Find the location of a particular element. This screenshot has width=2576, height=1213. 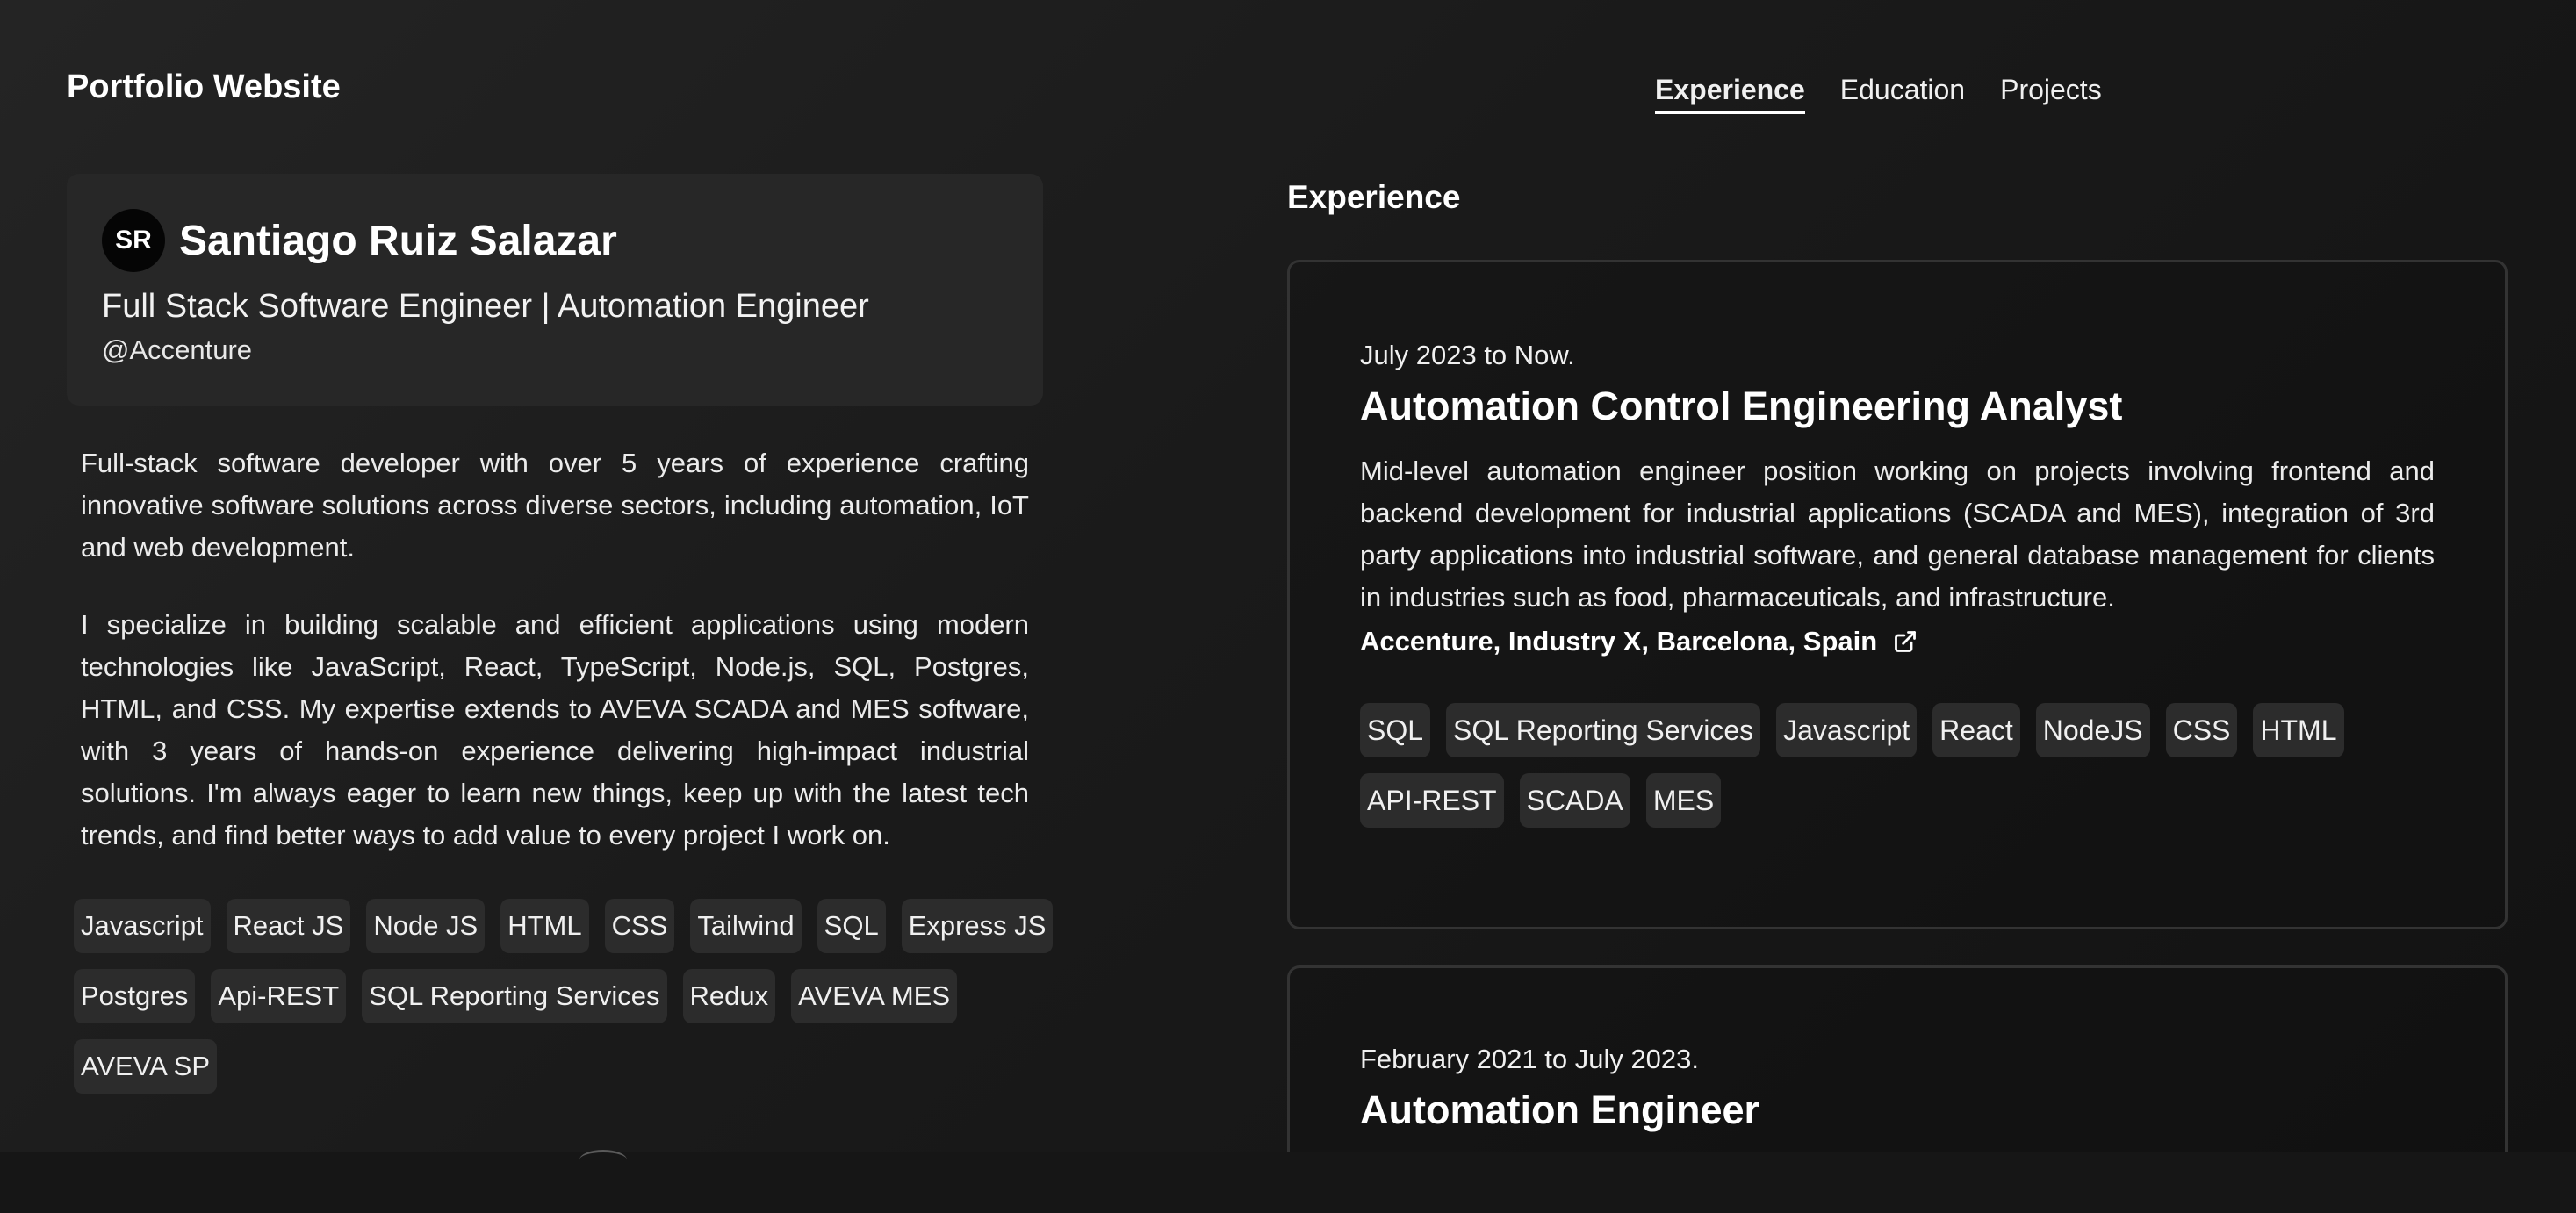

tech-tag: NodeJS is located at coordinates (2092, 730).